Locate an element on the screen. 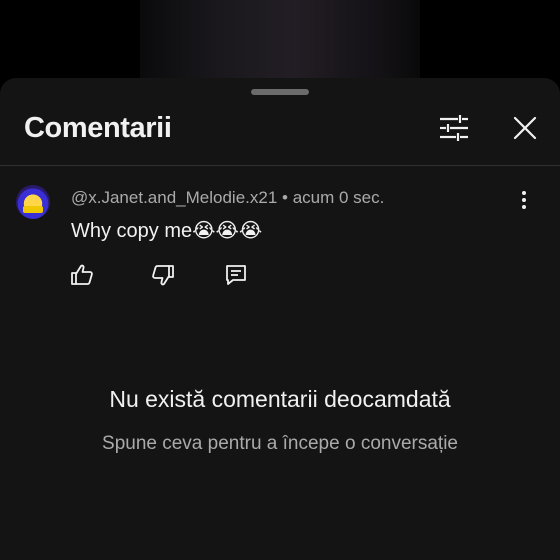 This screenshot has width=560, height=560. filter-button is located at coordinates (454, 130).